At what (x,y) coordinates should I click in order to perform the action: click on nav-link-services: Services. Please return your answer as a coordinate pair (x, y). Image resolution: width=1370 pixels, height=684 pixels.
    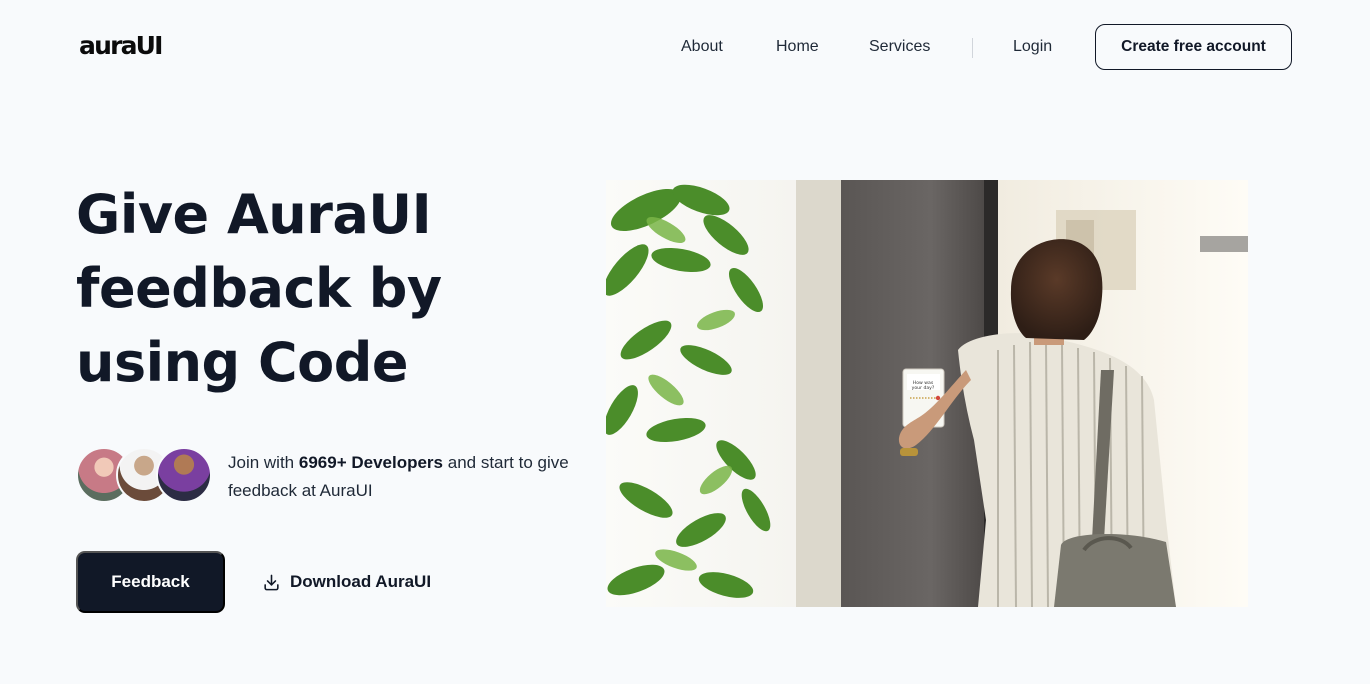
    Looking at the image, I should click on (899, 47).